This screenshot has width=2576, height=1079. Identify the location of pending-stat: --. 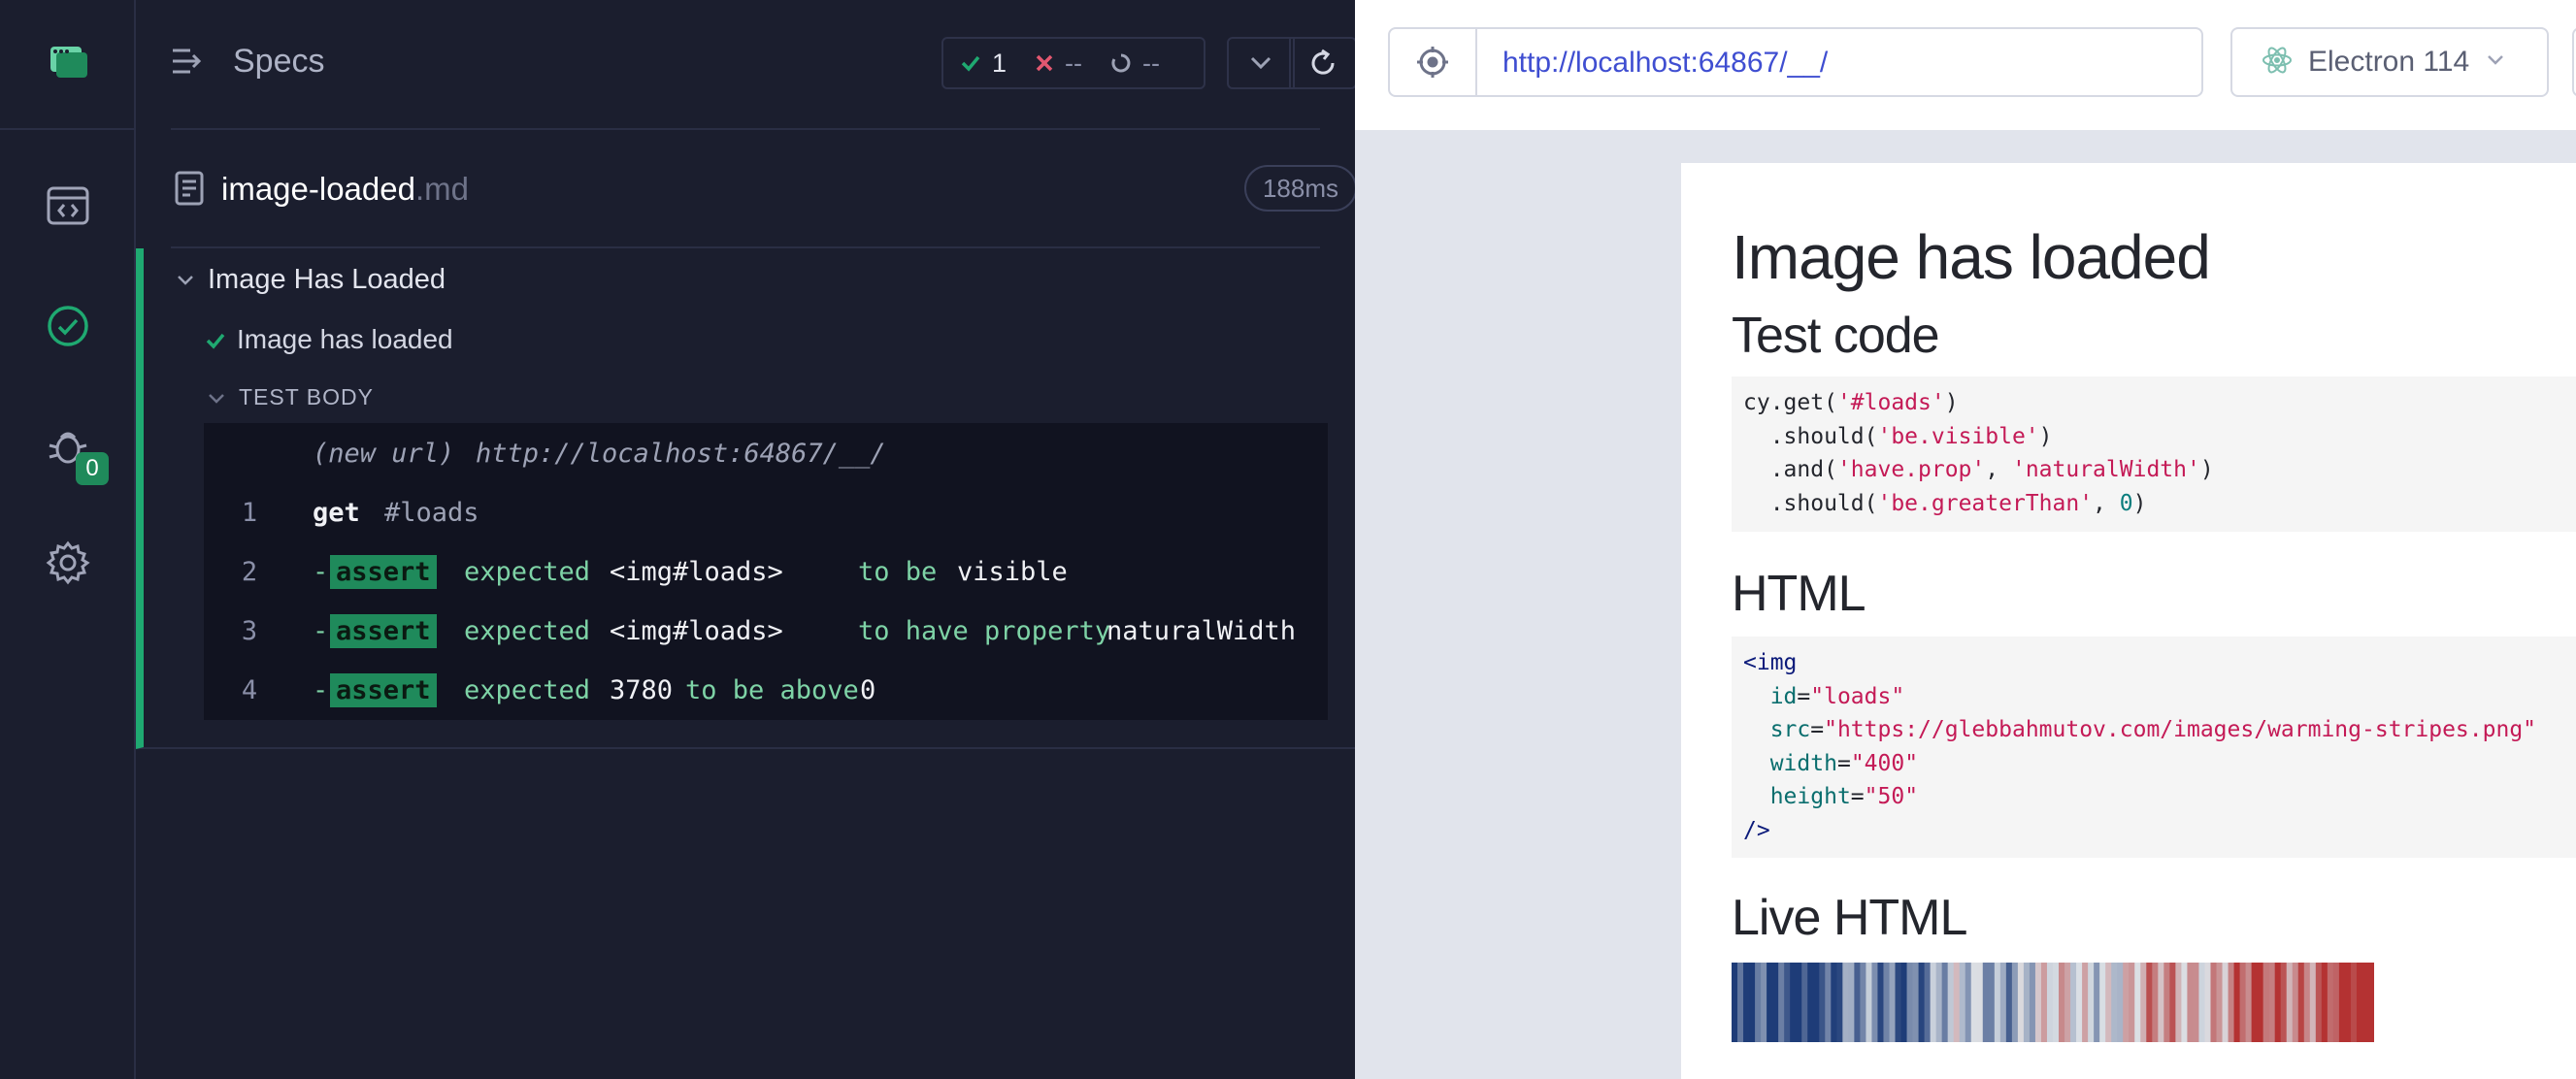
(1135, 64).